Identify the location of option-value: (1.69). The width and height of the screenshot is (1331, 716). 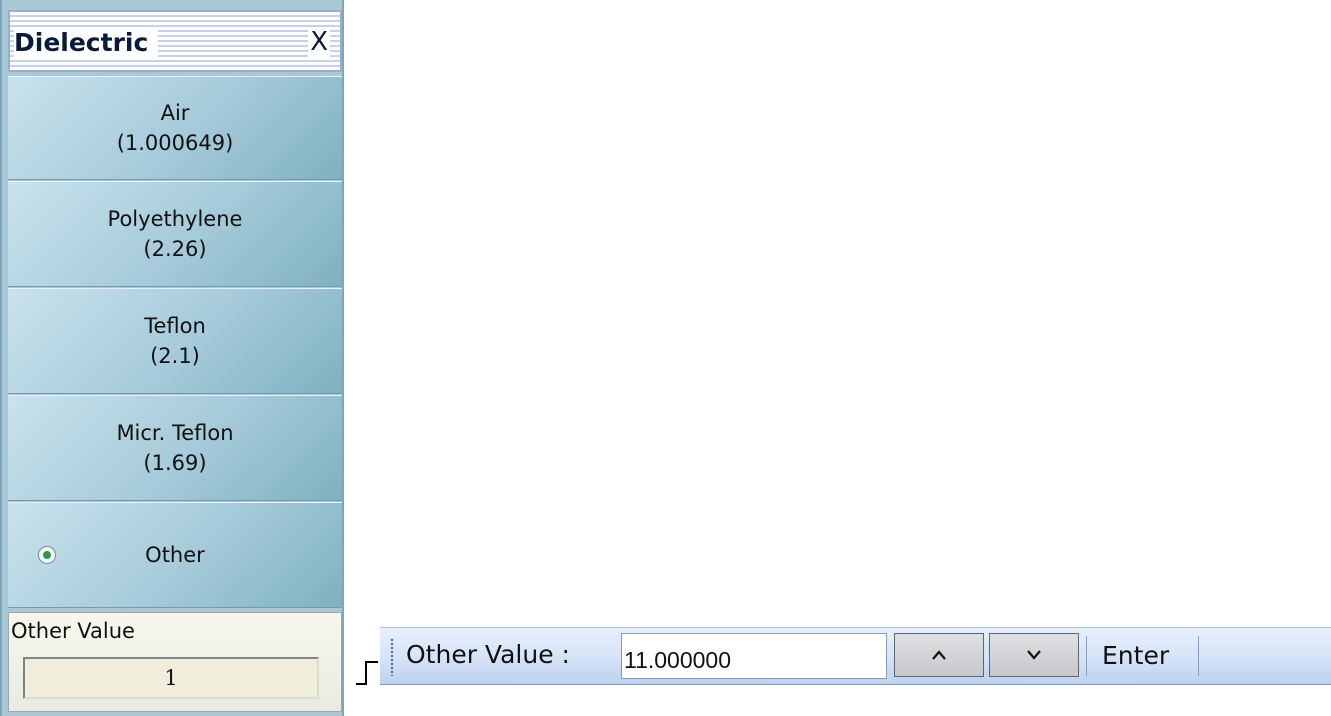
(175, 463).